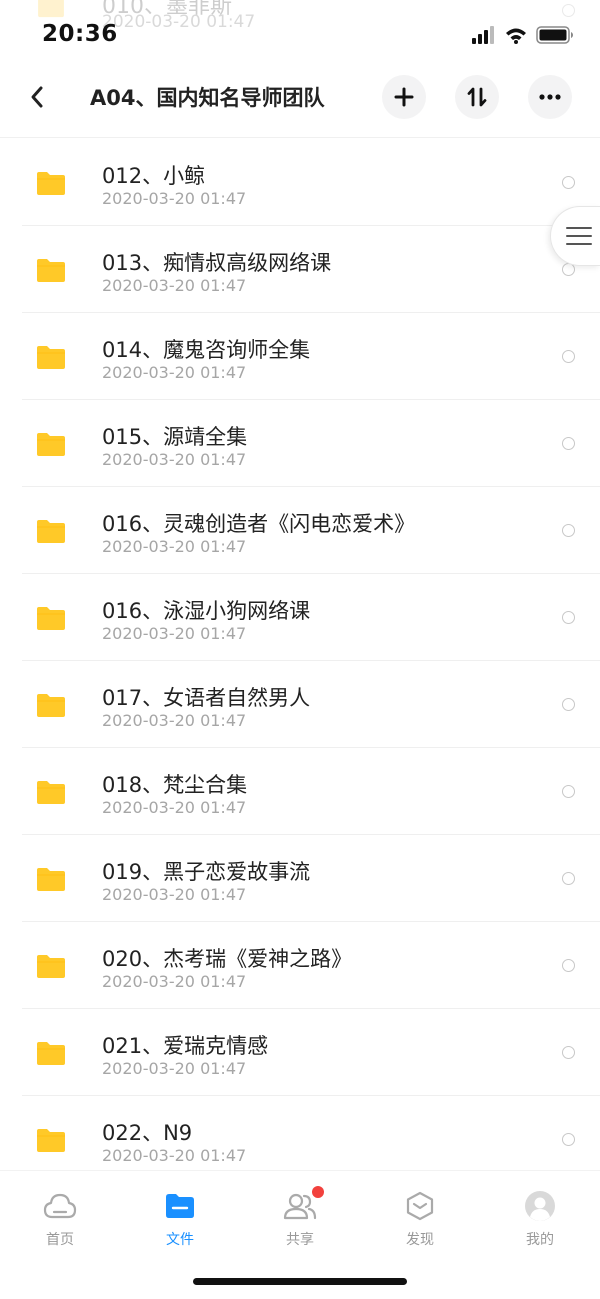 The width and height of the screenshot is (600, 1299). What do you see at coordinates (60, 1206) in the screenshot?
I see `cloud-icon` at bounding box center [60, 1206].